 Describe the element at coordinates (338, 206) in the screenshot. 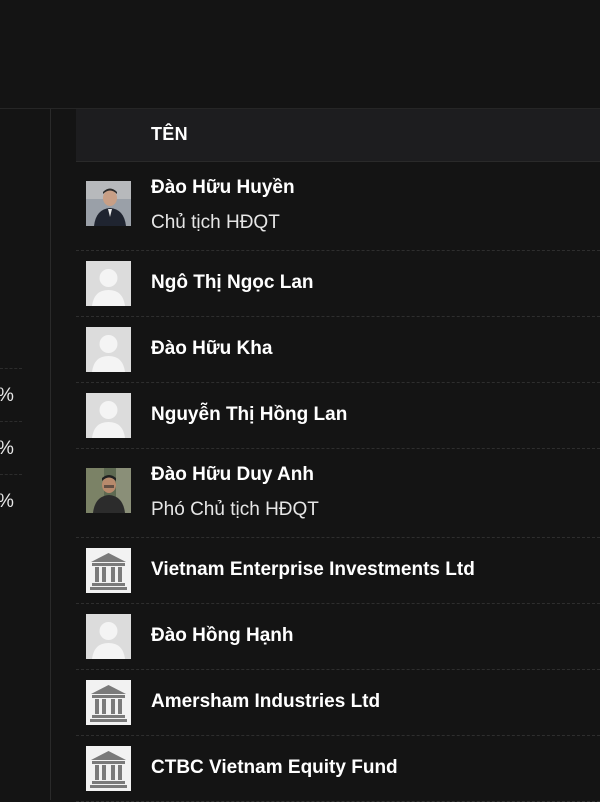

I see `table-row: Đào Hữu Huyền Chủ tịch HĐQT` at that location.